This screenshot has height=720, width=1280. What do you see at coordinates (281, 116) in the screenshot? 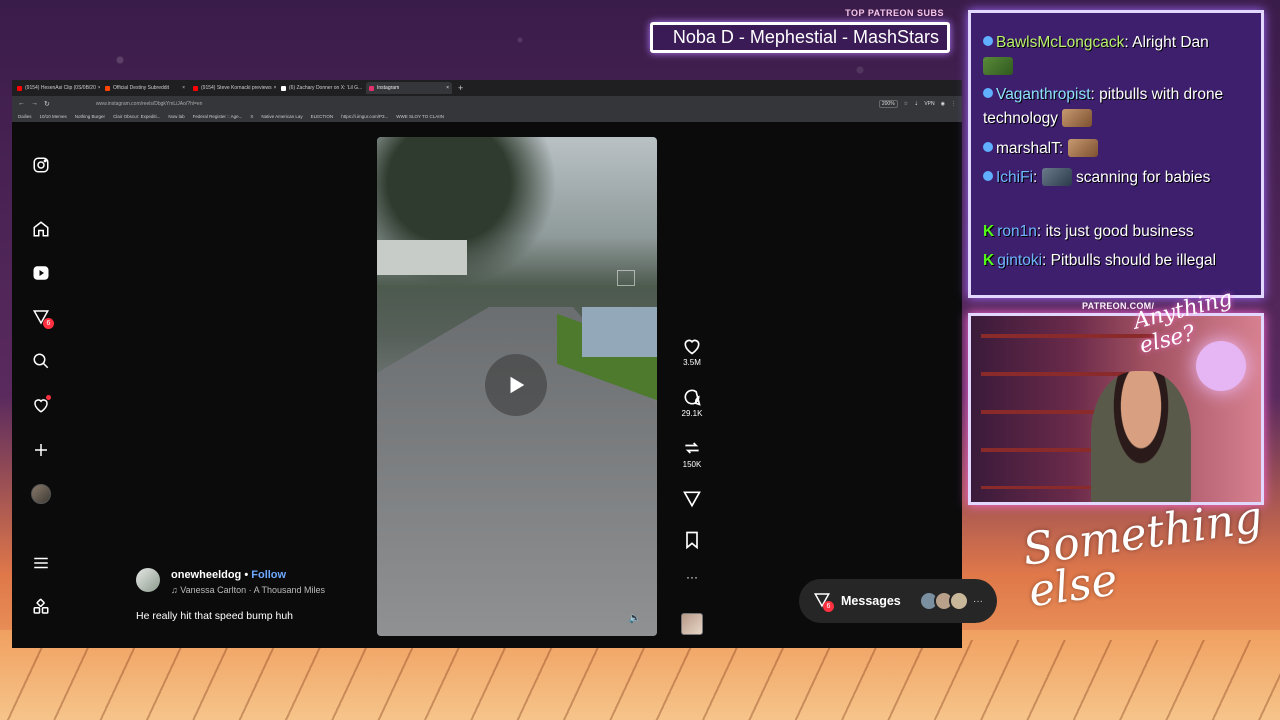
I see `bookmark: Native American Lay` at bounding box center [281, 116].